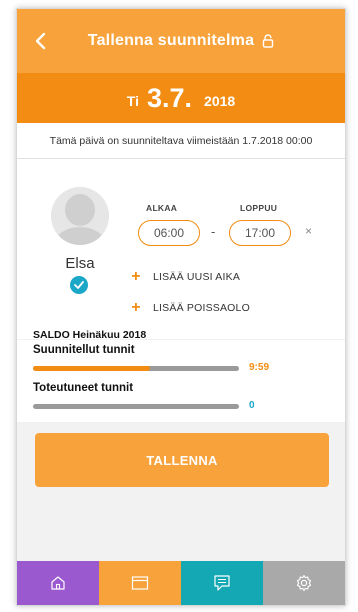  Describe the element at coordinates (136, 406) in the screenshot. I see `actual-hours-bar` at that location.